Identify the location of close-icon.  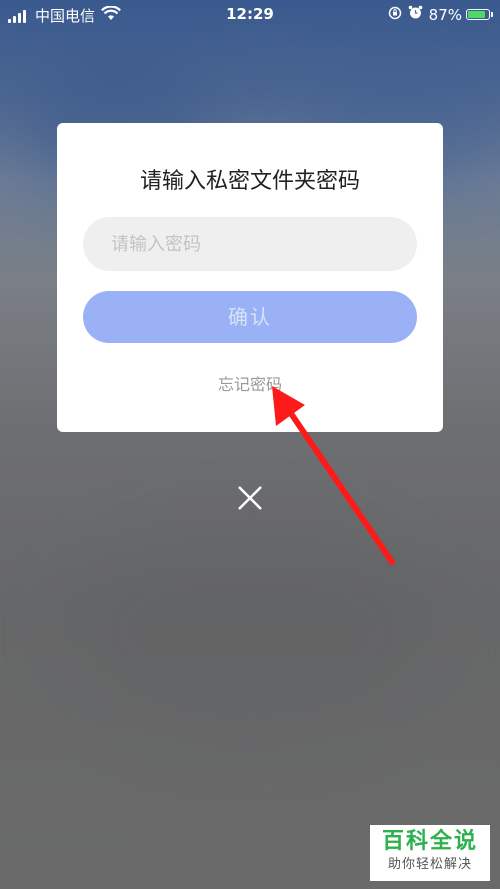
(250, 498).